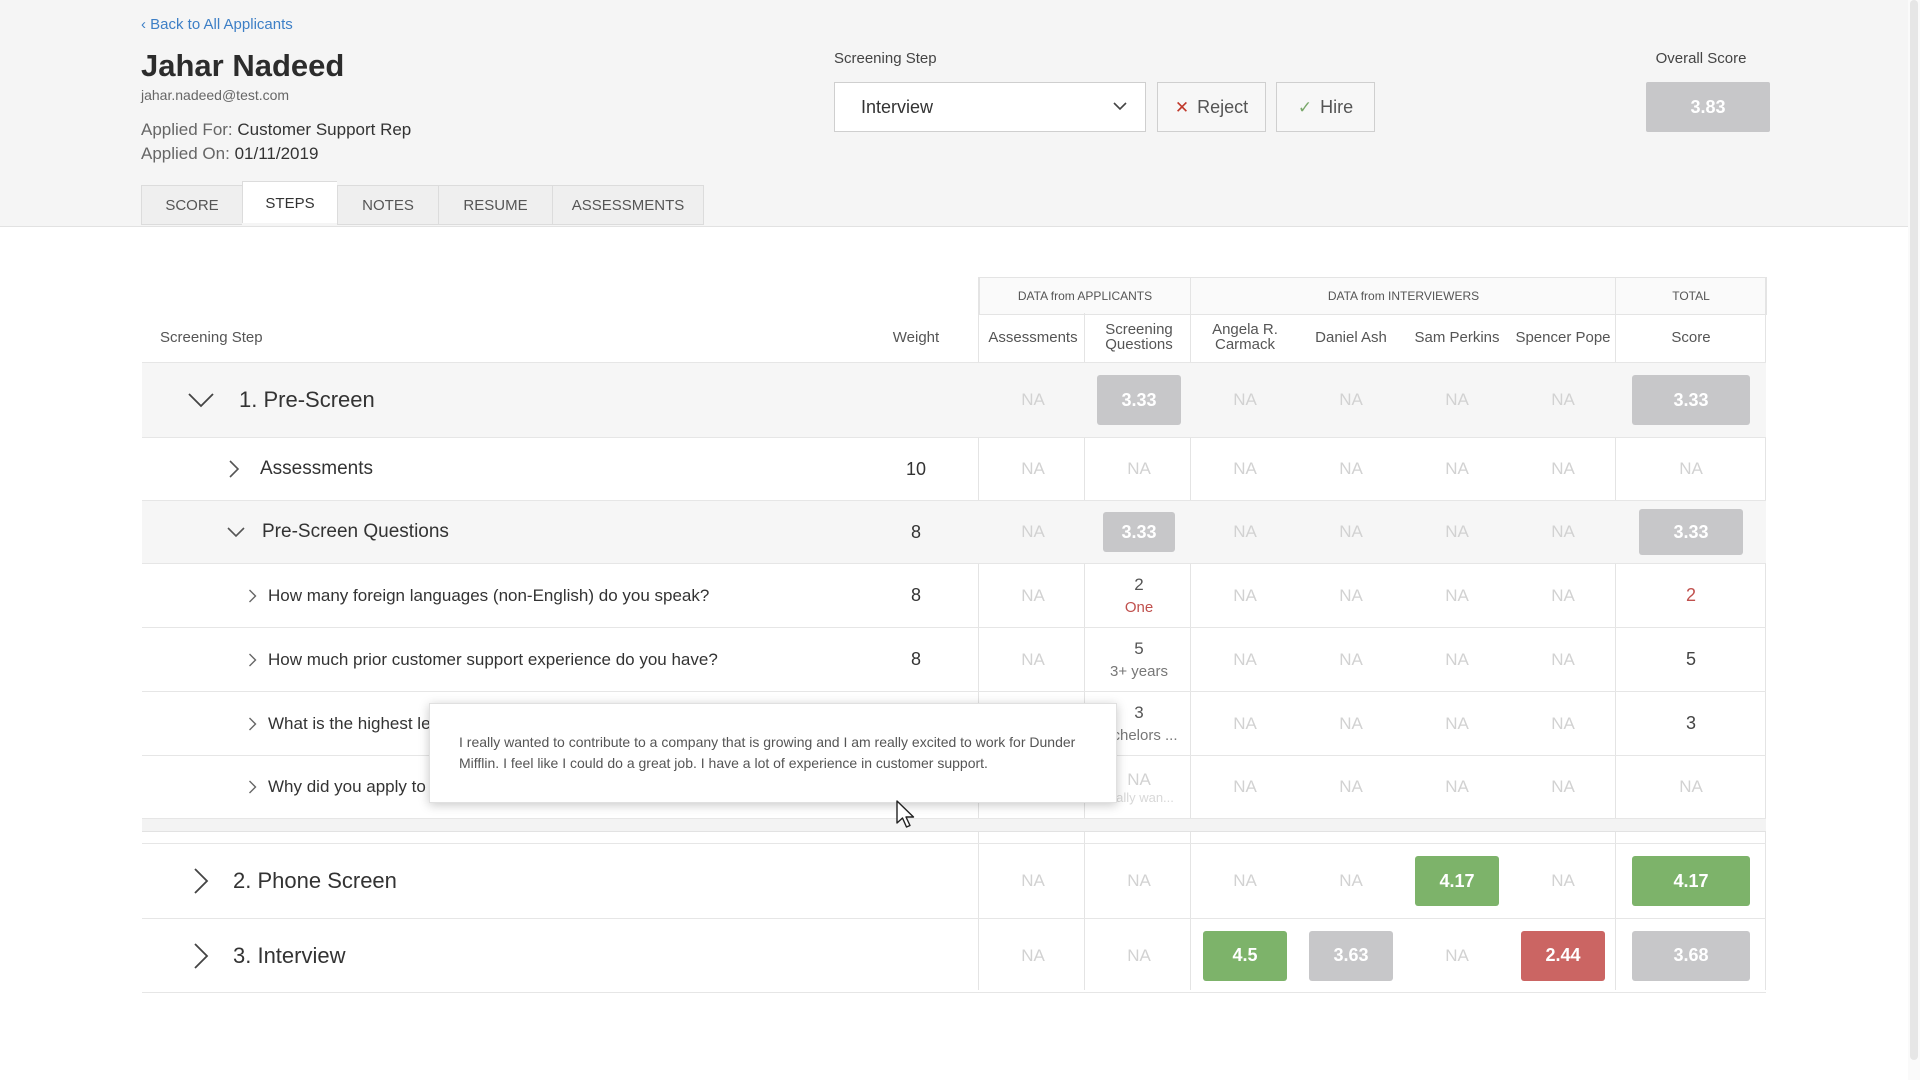 Image resolution: width=1920 pixels, height=1080 pixels. I want to click on reject-button: ✕ Reject, so click(1211, 107).